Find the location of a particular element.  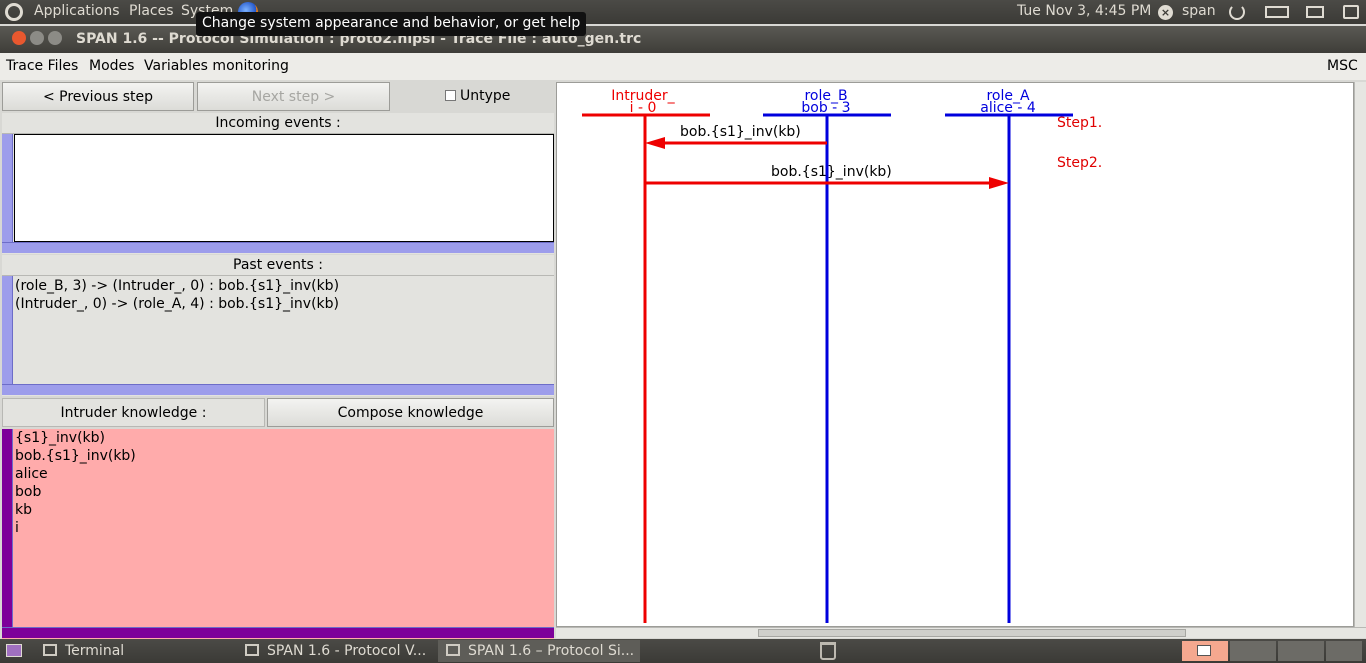

taskbar-item-terminal: Terminal is located at coordinates (134, 651).